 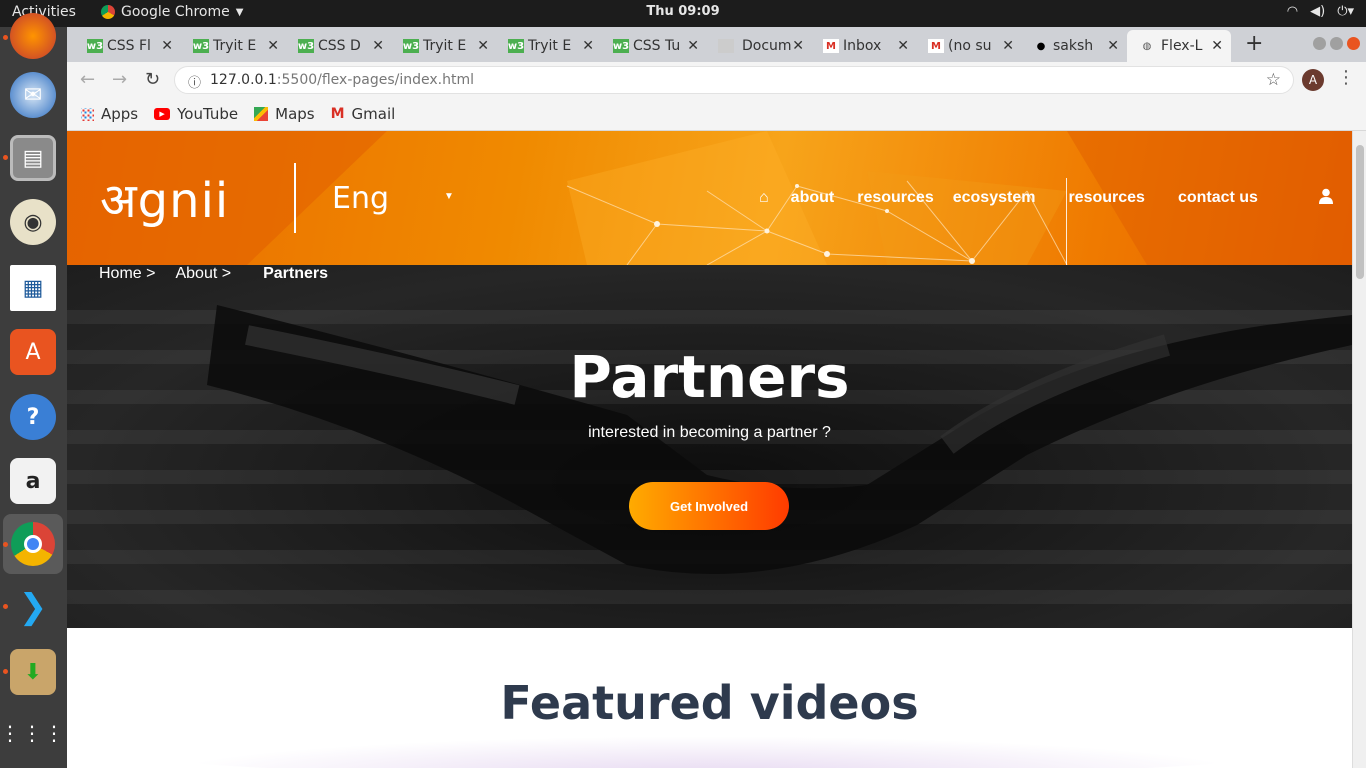 What do you see at coordinates (1345, 11) in the screenshot?
I see `power-icon: ⏻▾` at bounding box center [1345, 11].